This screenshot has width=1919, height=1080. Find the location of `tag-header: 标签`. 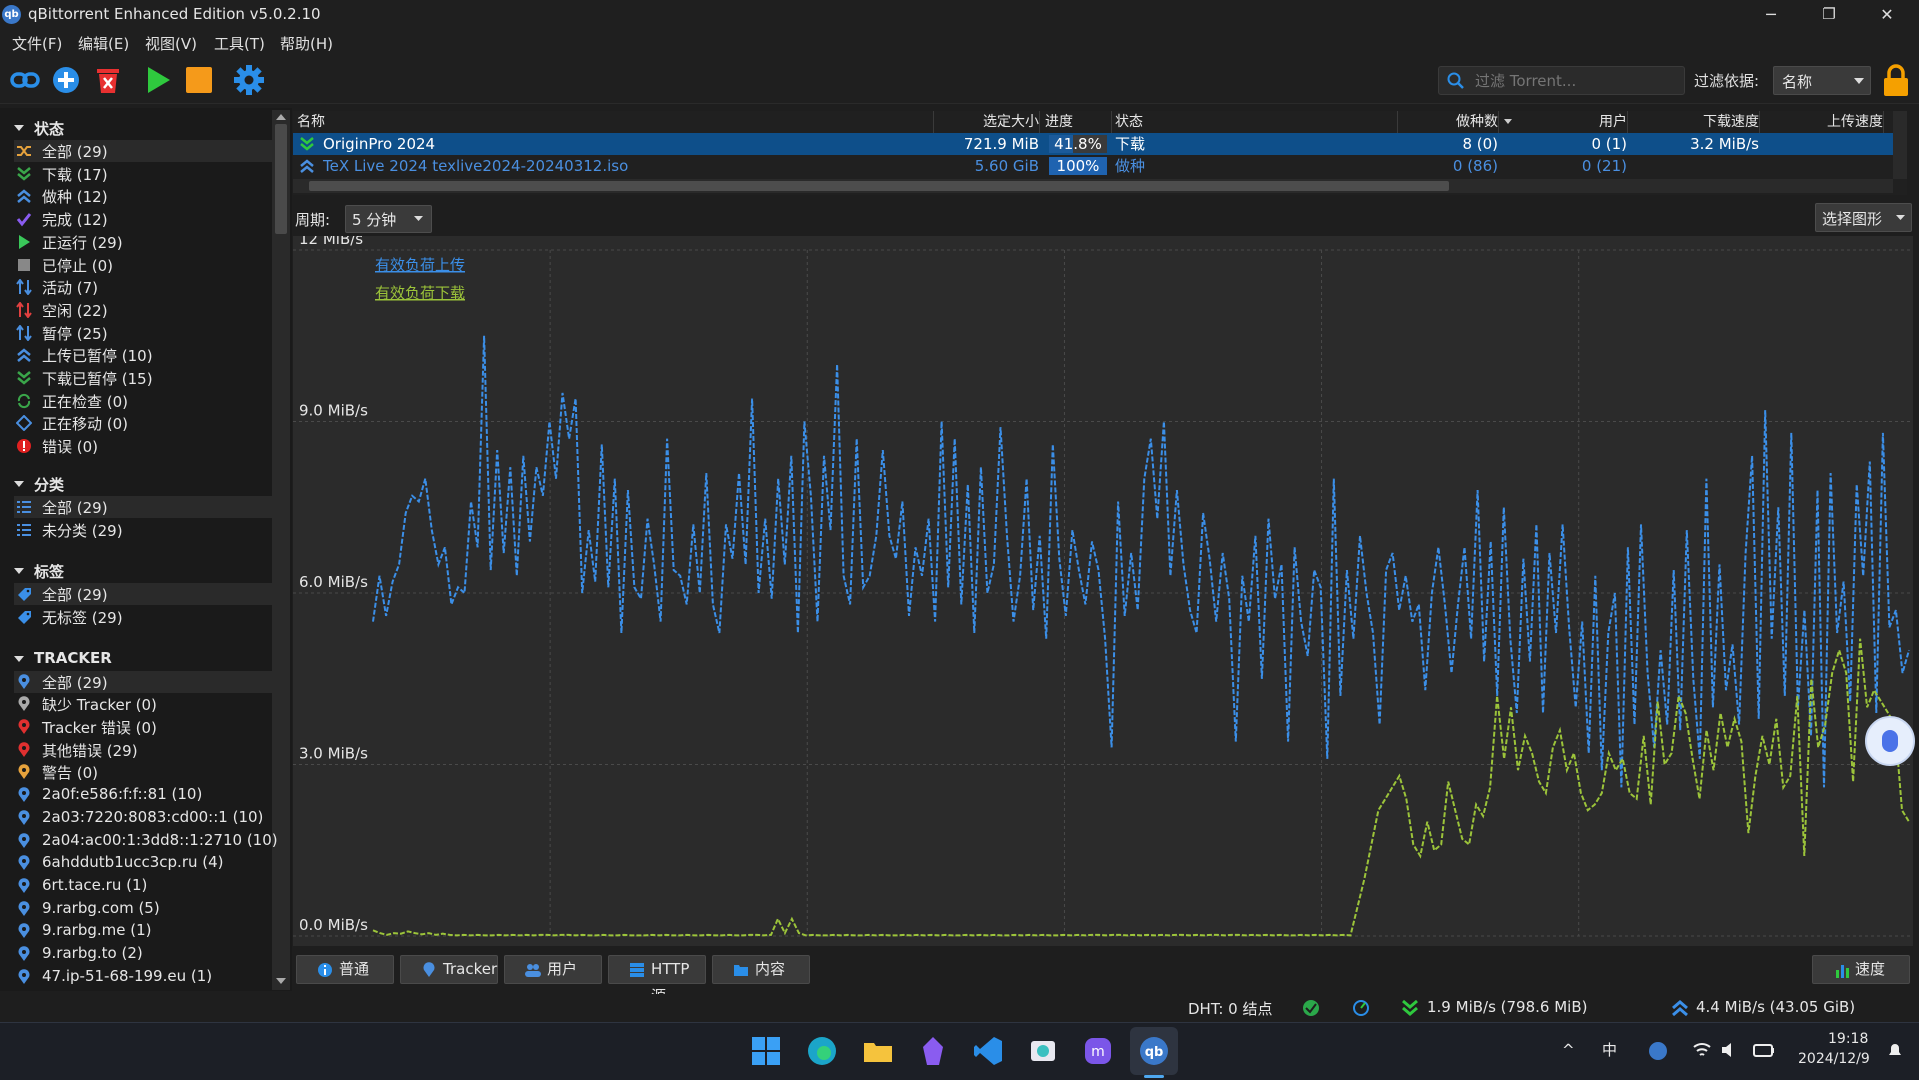

tag-header: 标签 is located at coordinates (49, 571).